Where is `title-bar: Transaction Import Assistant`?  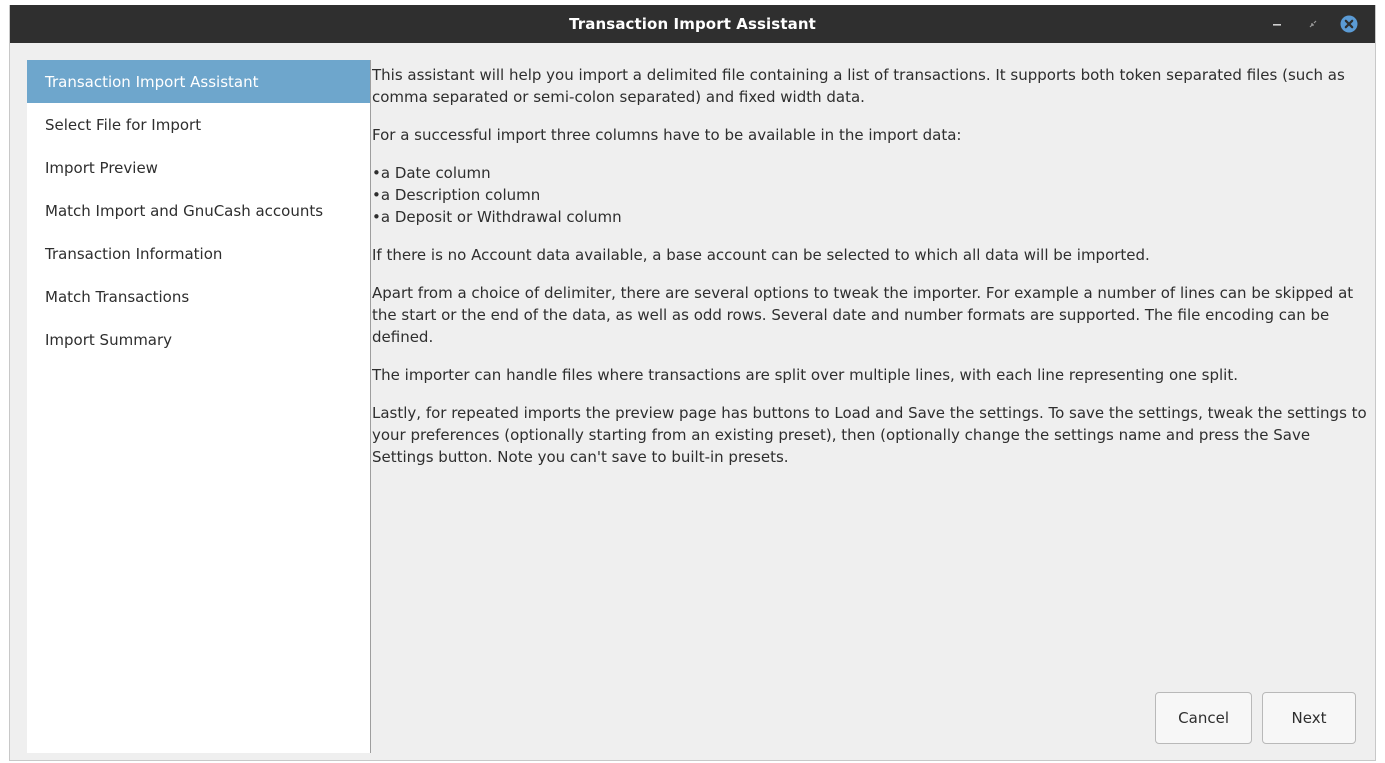
title-bar: Transaction Import Assistant is located at coordinates (692, 24).